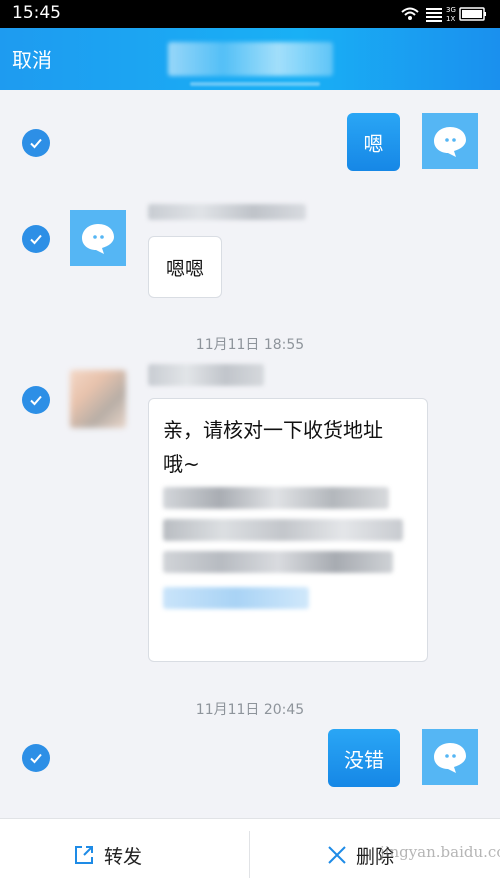  What do you see at coordinates (249, 854) in the screenshot?
I see `divider` at bounding box center [249, 854].